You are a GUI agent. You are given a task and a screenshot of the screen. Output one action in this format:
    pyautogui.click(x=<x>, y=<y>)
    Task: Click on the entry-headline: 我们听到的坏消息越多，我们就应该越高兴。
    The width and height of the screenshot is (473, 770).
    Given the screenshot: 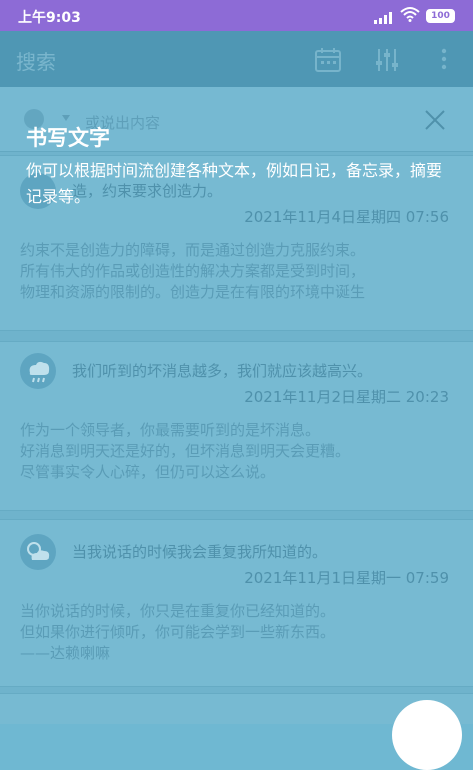 What is the action you would take?
    pyautogui.click(x=222, y=371)
    